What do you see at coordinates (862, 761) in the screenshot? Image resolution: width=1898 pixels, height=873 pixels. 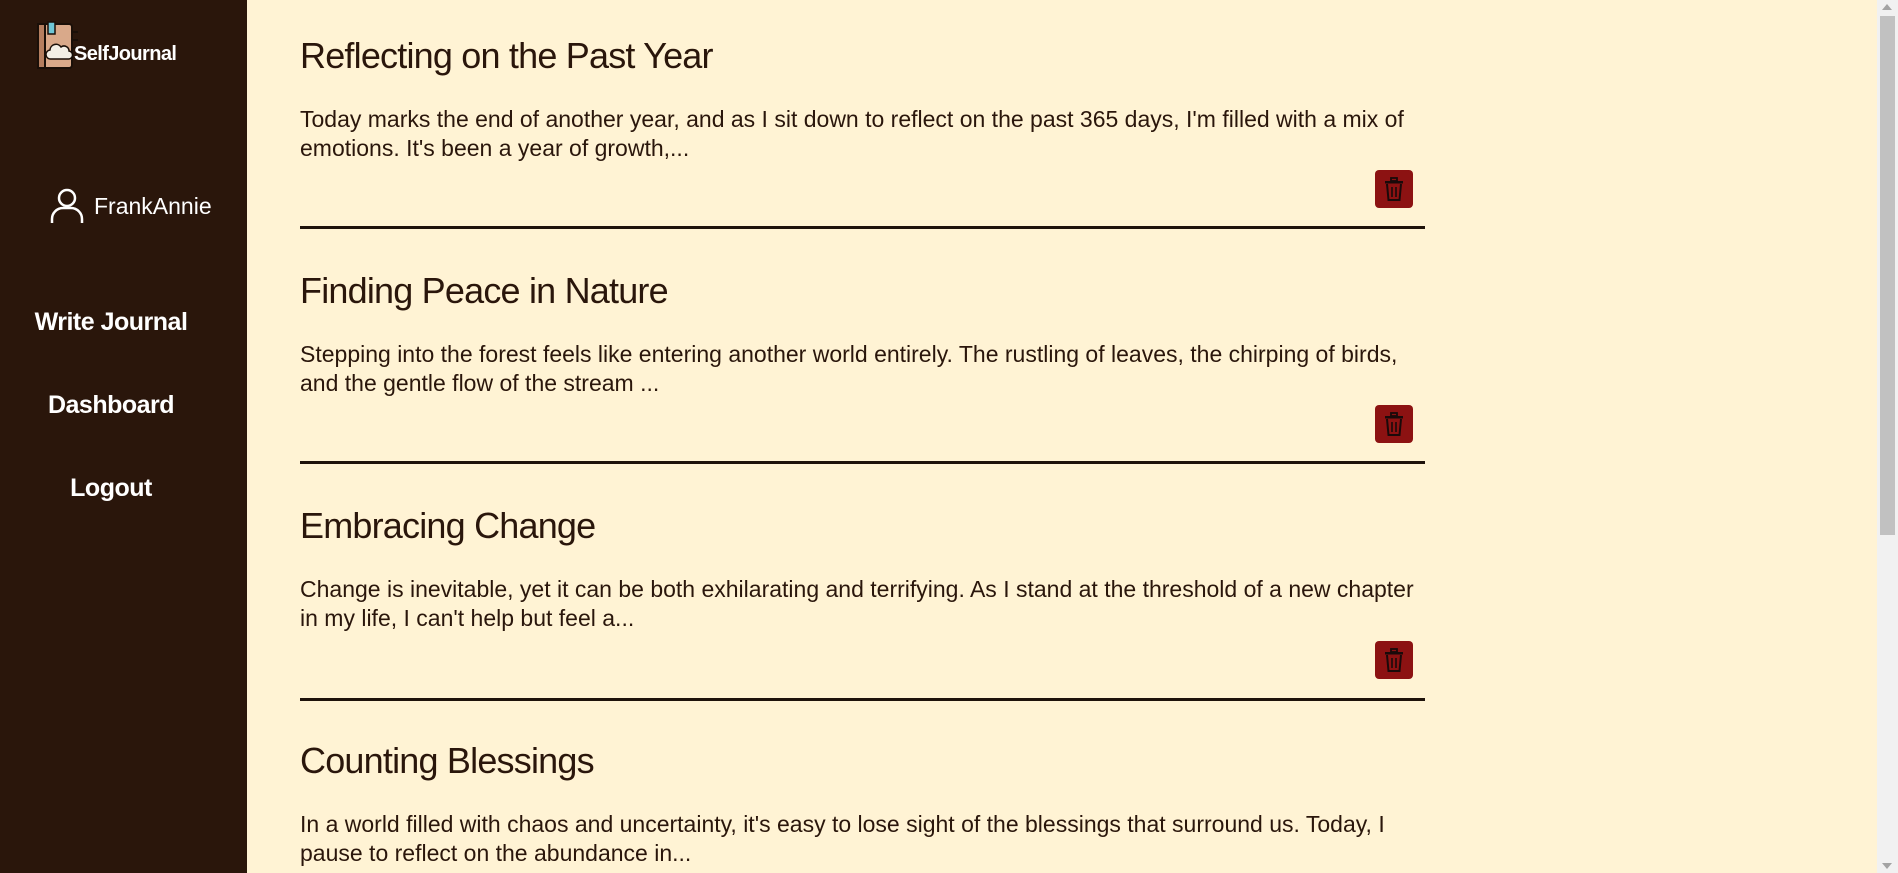 I see `entry-title: Counting Blessings` at bounding box center [862, 761].